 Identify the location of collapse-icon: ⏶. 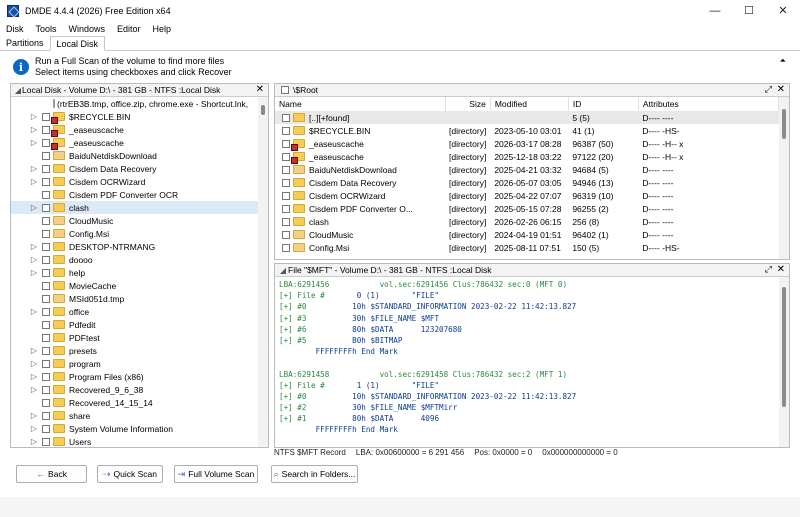
(783, 61).